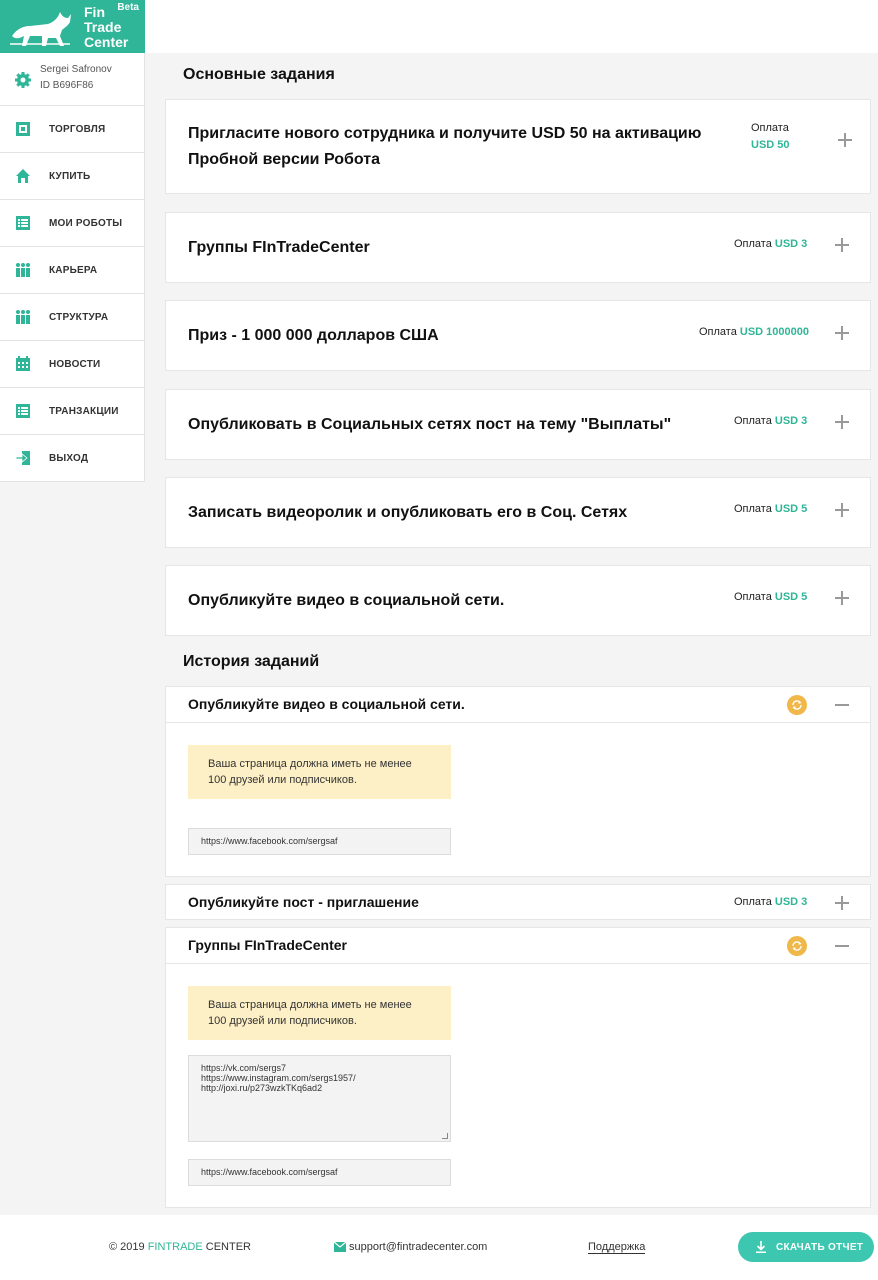 The height and width of the screenshot is (1280, 878). Describe the element at coordinates (175, 1247) in the screenshot. I see `copyright-brand: FINTRADE` at that location.